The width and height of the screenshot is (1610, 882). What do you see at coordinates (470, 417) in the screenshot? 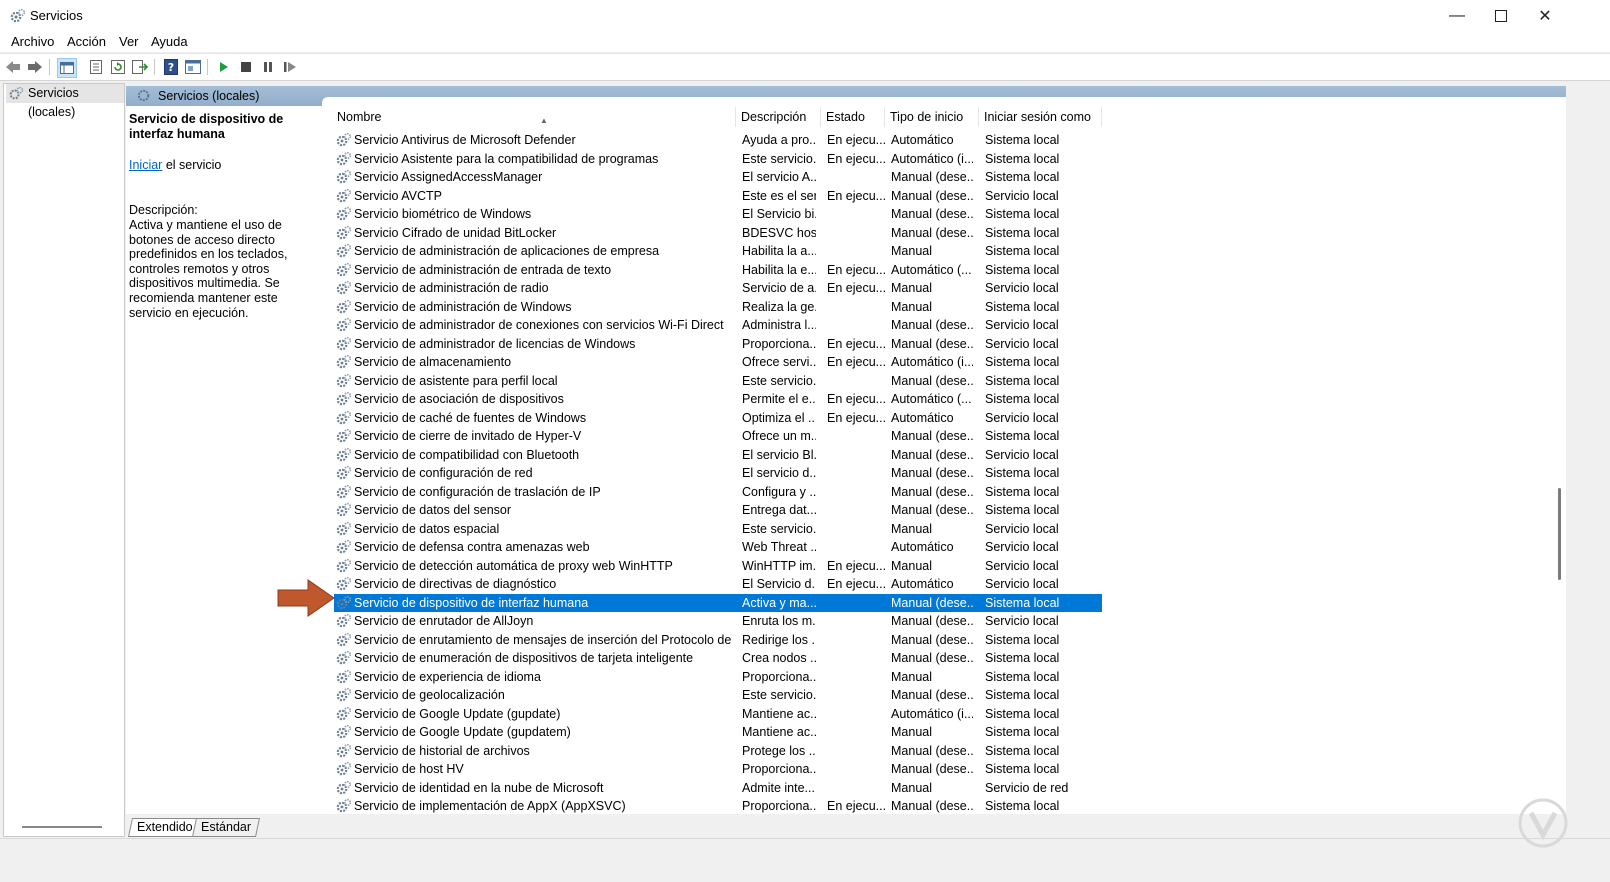
I see `service-name: Servicio de caché de fuentes de Windows` at bounding box center [470, 417].